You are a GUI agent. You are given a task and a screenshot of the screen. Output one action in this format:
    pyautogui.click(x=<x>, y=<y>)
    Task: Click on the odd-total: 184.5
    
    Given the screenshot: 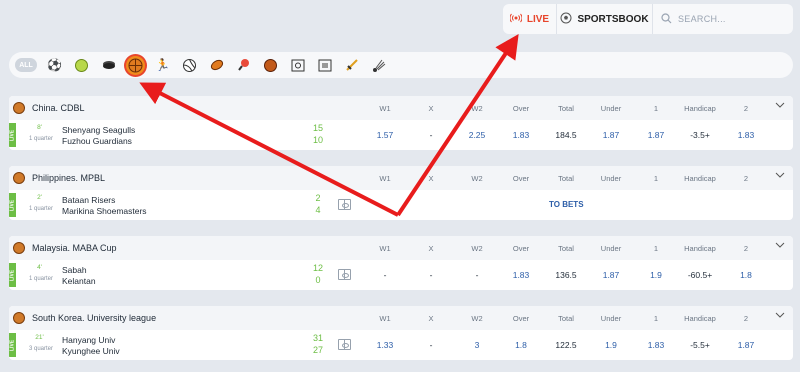 What is the action you would take?
    pyautogui.click(x=566, y=135)
    